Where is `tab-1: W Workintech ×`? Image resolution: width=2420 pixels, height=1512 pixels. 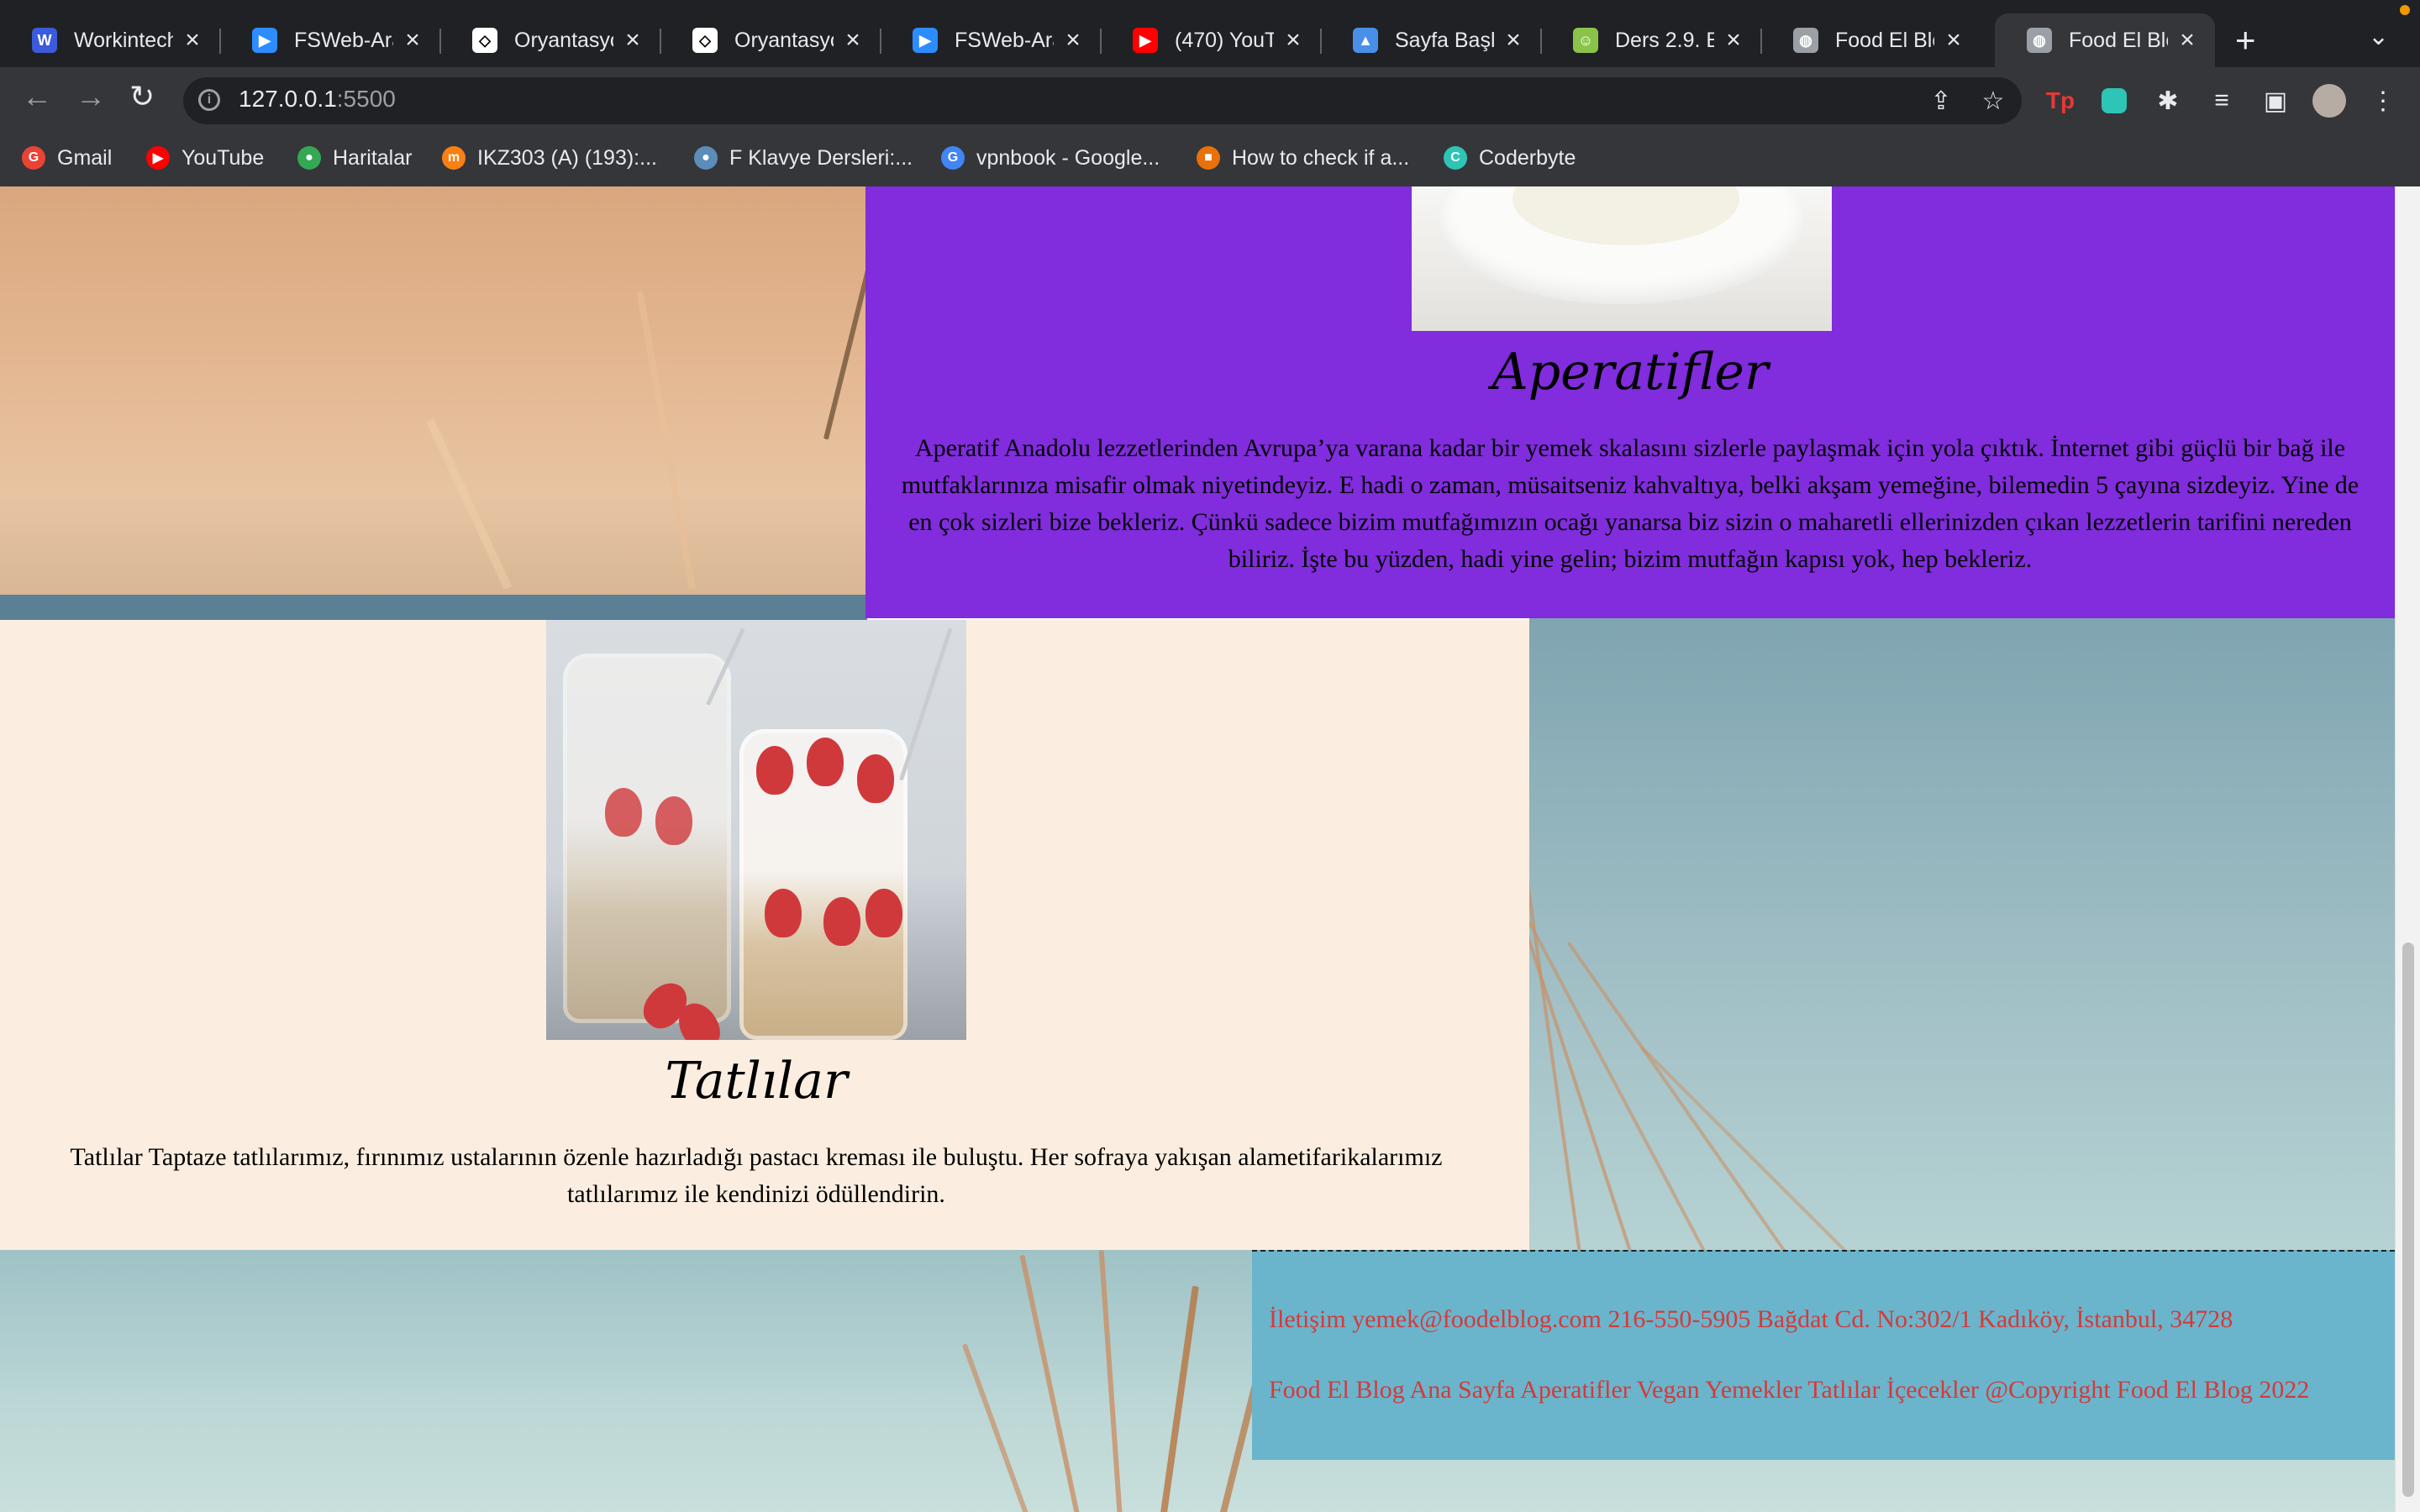
tab-1: W Workintech × is located at coordinates (110, 40).